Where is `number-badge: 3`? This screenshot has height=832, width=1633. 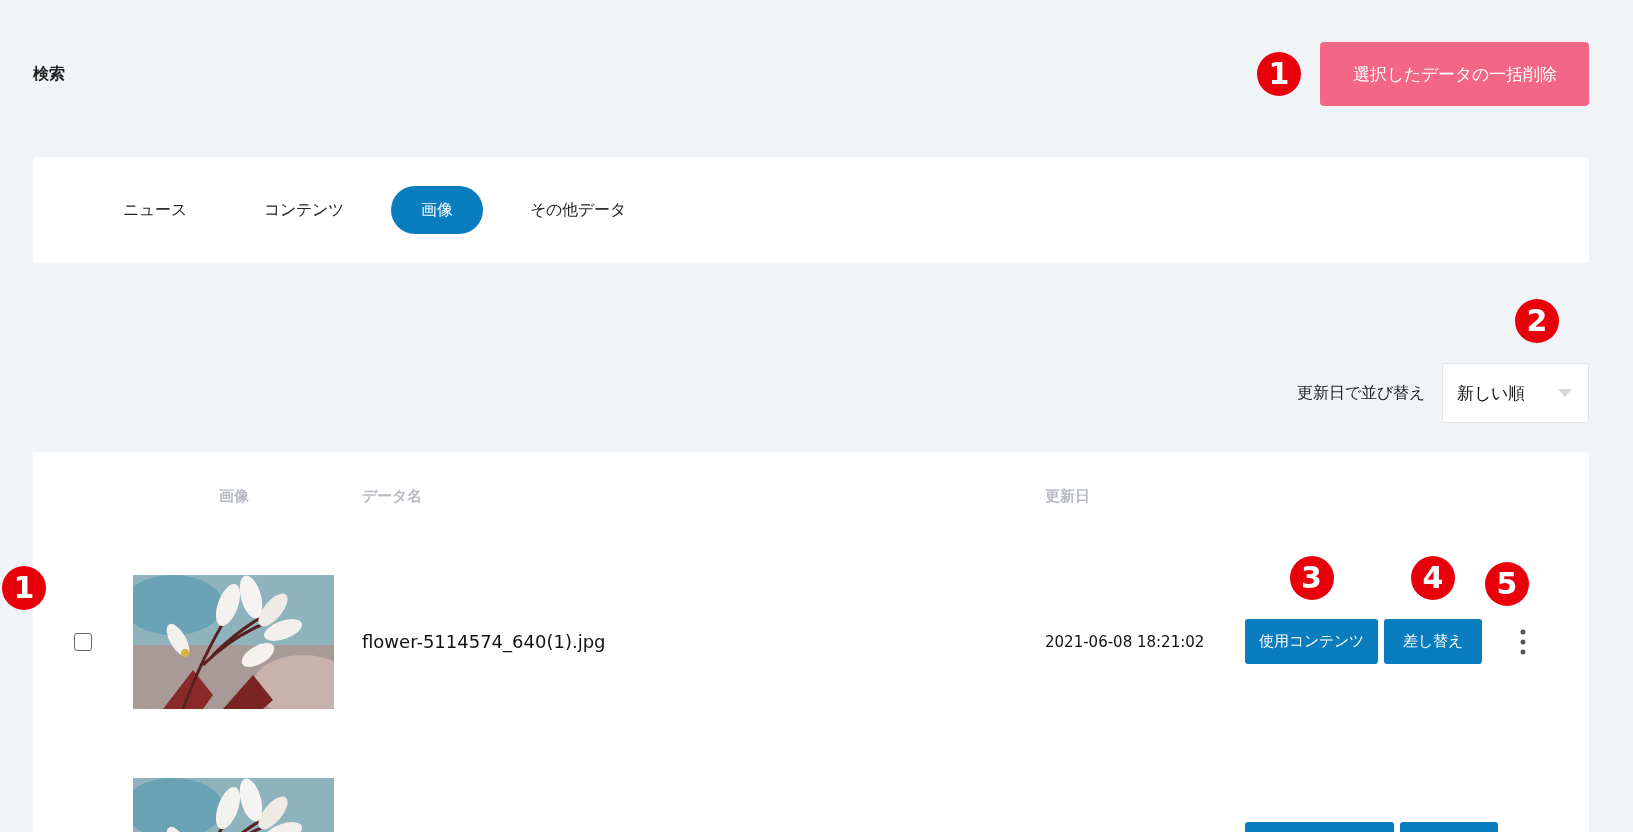
number-badge: 3 is located at coordinates (1311, 578).